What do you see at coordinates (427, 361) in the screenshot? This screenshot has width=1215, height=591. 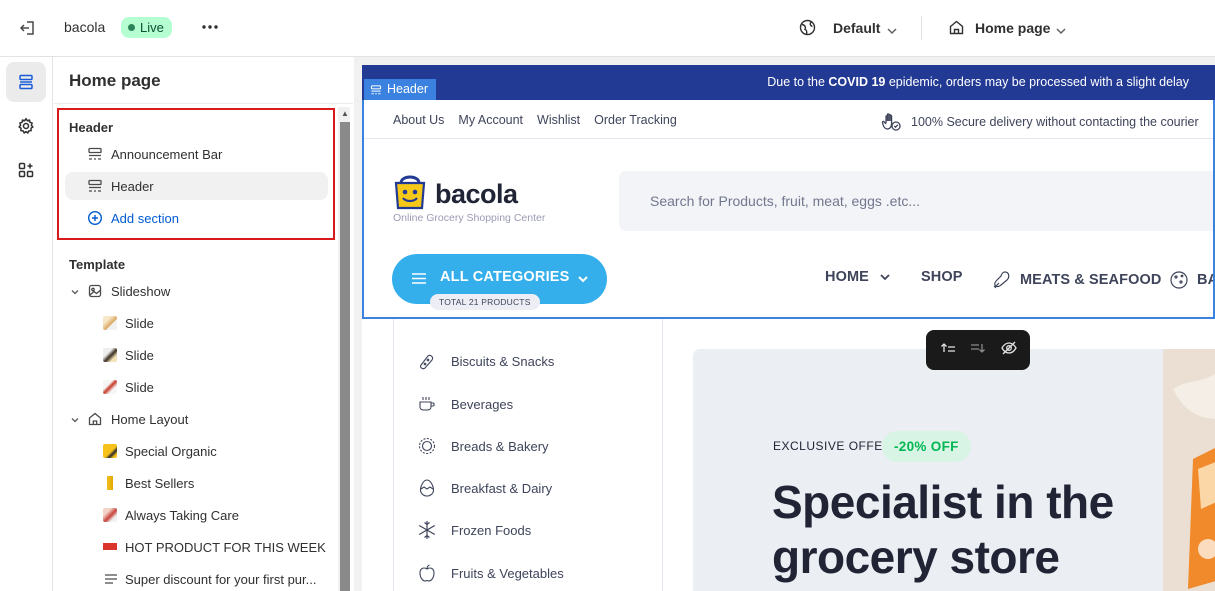 I see `biscuit-icon` at bounding box center [427, 361].